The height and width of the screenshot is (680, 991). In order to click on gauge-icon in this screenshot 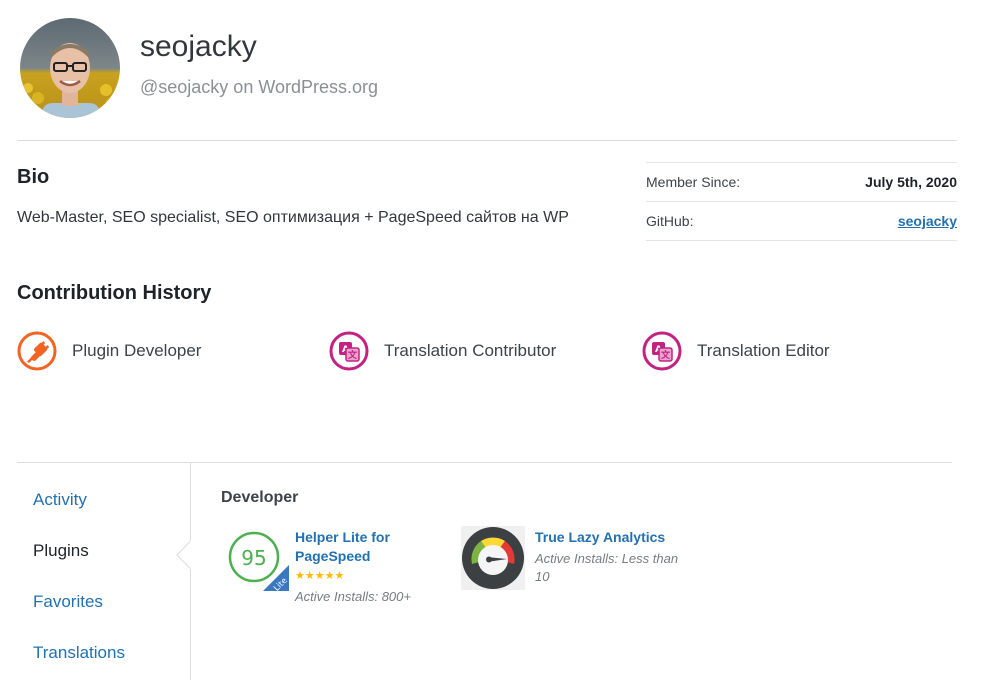, I will do `click(493, 558)`.